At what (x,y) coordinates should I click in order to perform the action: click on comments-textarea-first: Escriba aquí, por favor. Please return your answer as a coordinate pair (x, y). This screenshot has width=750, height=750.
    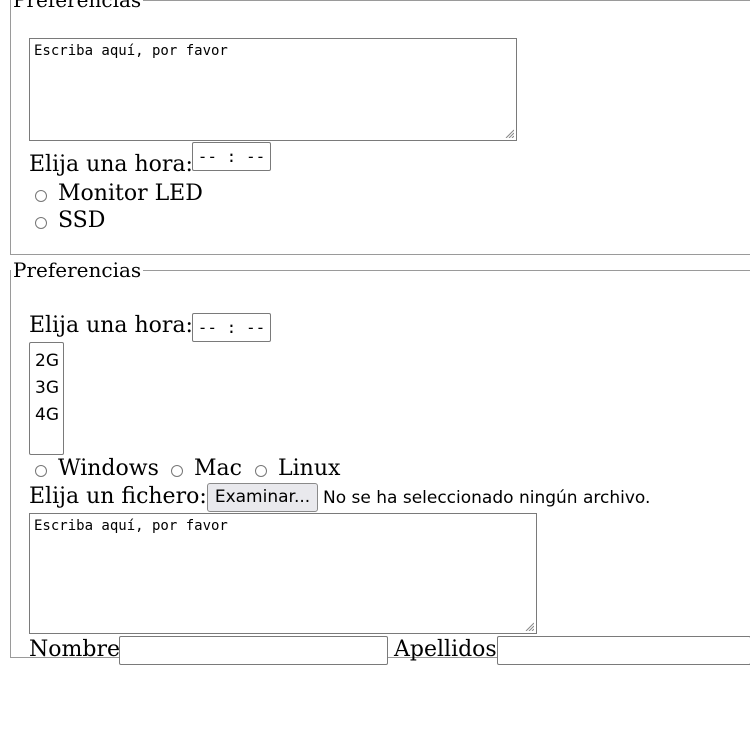
    Looking at the image, I should click on (273, 89).